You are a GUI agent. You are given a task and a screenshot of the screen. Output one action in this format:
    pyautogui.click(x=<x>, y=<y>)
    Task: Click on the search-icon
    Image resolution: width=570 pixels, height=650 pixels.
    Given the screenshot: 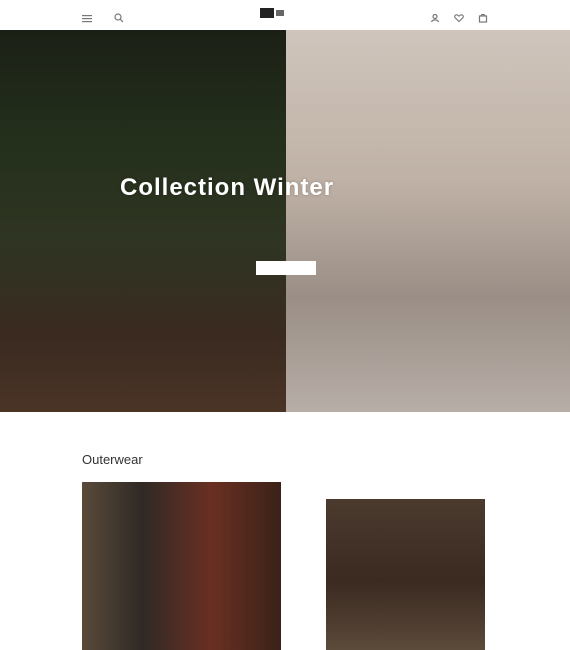 What is the action you would take?
    pyautogui.click(x=119, y=16)
    